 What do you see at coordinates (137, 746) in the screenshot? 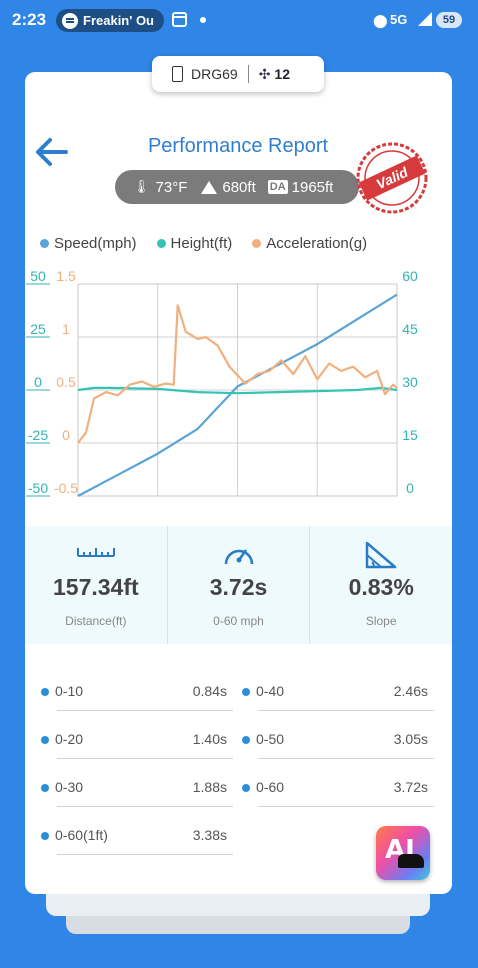
I see `split-row: 0-20 1.40s` at bounding box center [137, 746].